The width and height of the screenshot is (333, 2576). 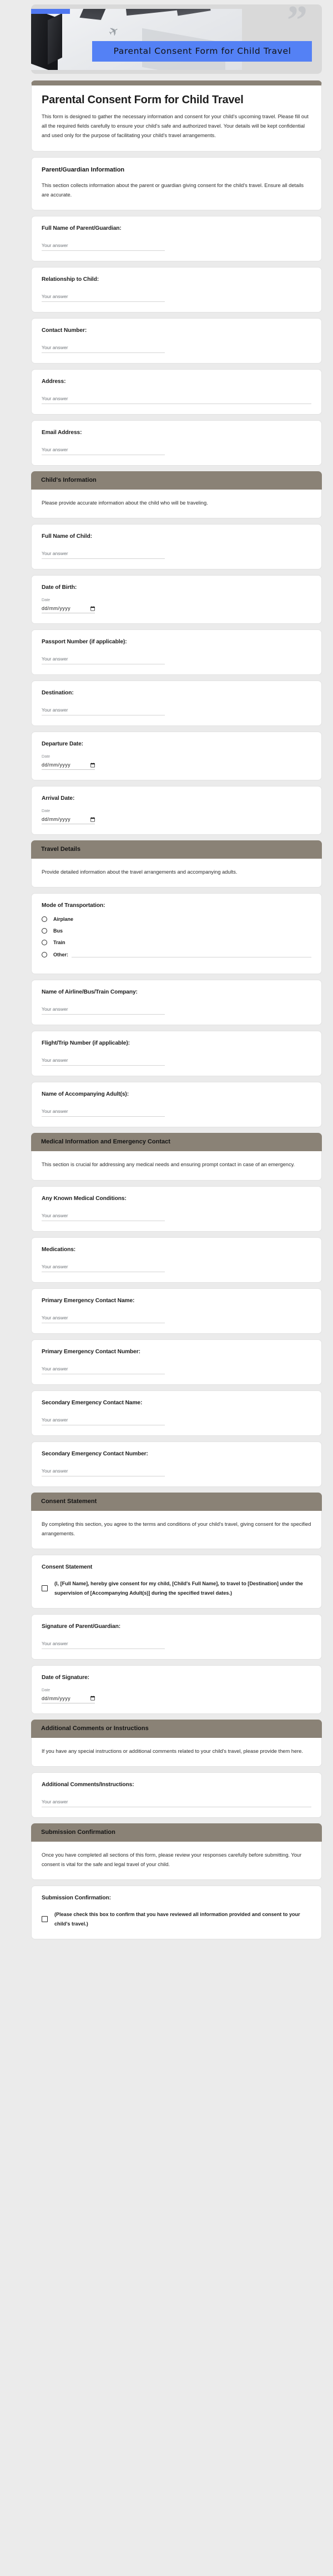 I want to click on question-label-contact-number: Contact Number:, so click(x=65, y=330).